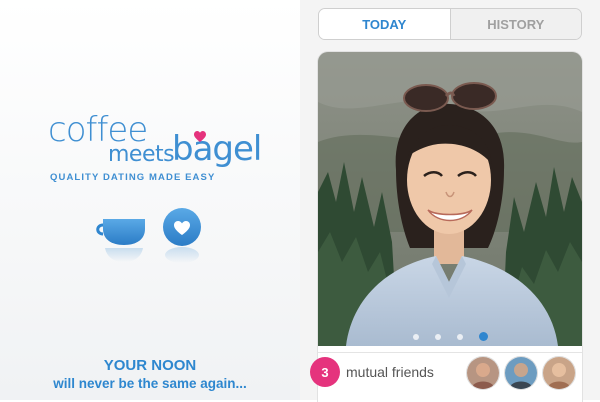 This screenshot has height=402, width=600. I want to click on heart-icon, so click(182, 235).